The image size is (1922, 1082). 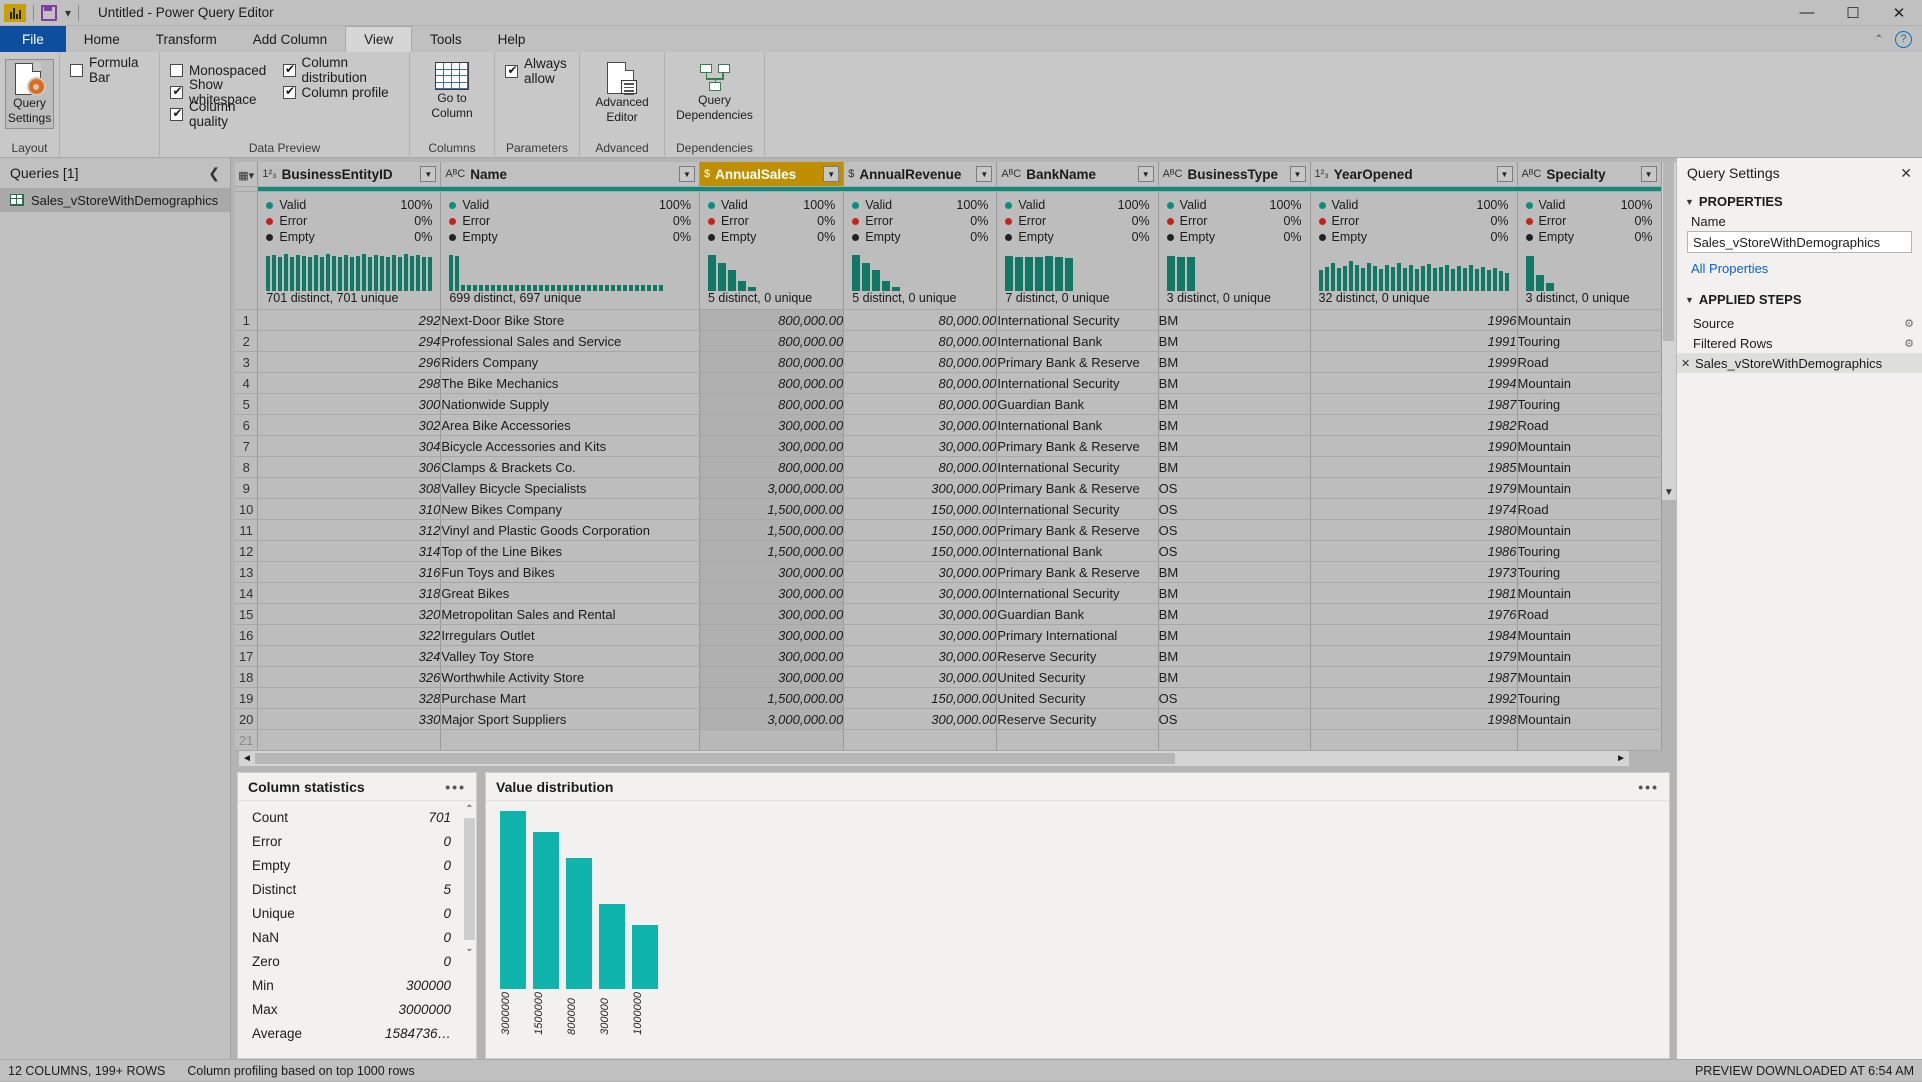 I want to click on cell-yearopened: 1990, so click(x=1414, y=446).